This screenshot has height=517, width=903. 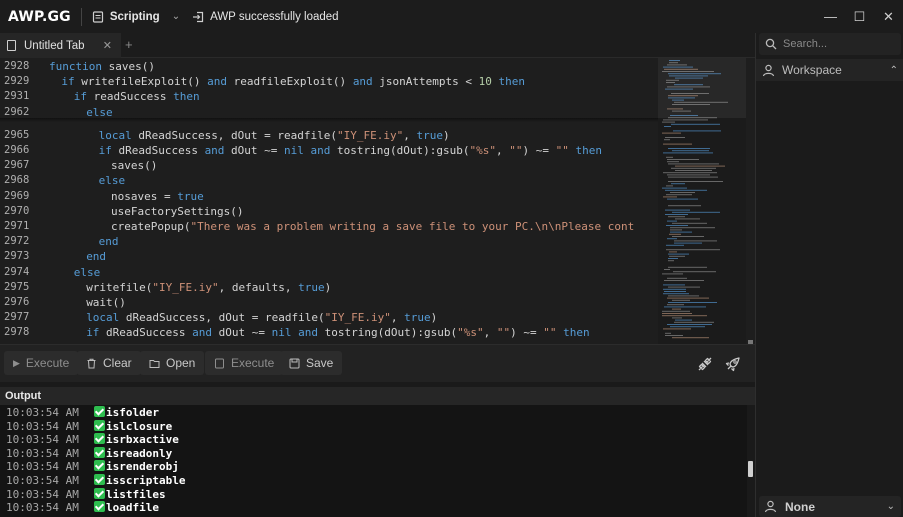 What do you see at coordinates (768, 70) in the screenshot?
I see `user-icon` at bounding box center [768, 70].